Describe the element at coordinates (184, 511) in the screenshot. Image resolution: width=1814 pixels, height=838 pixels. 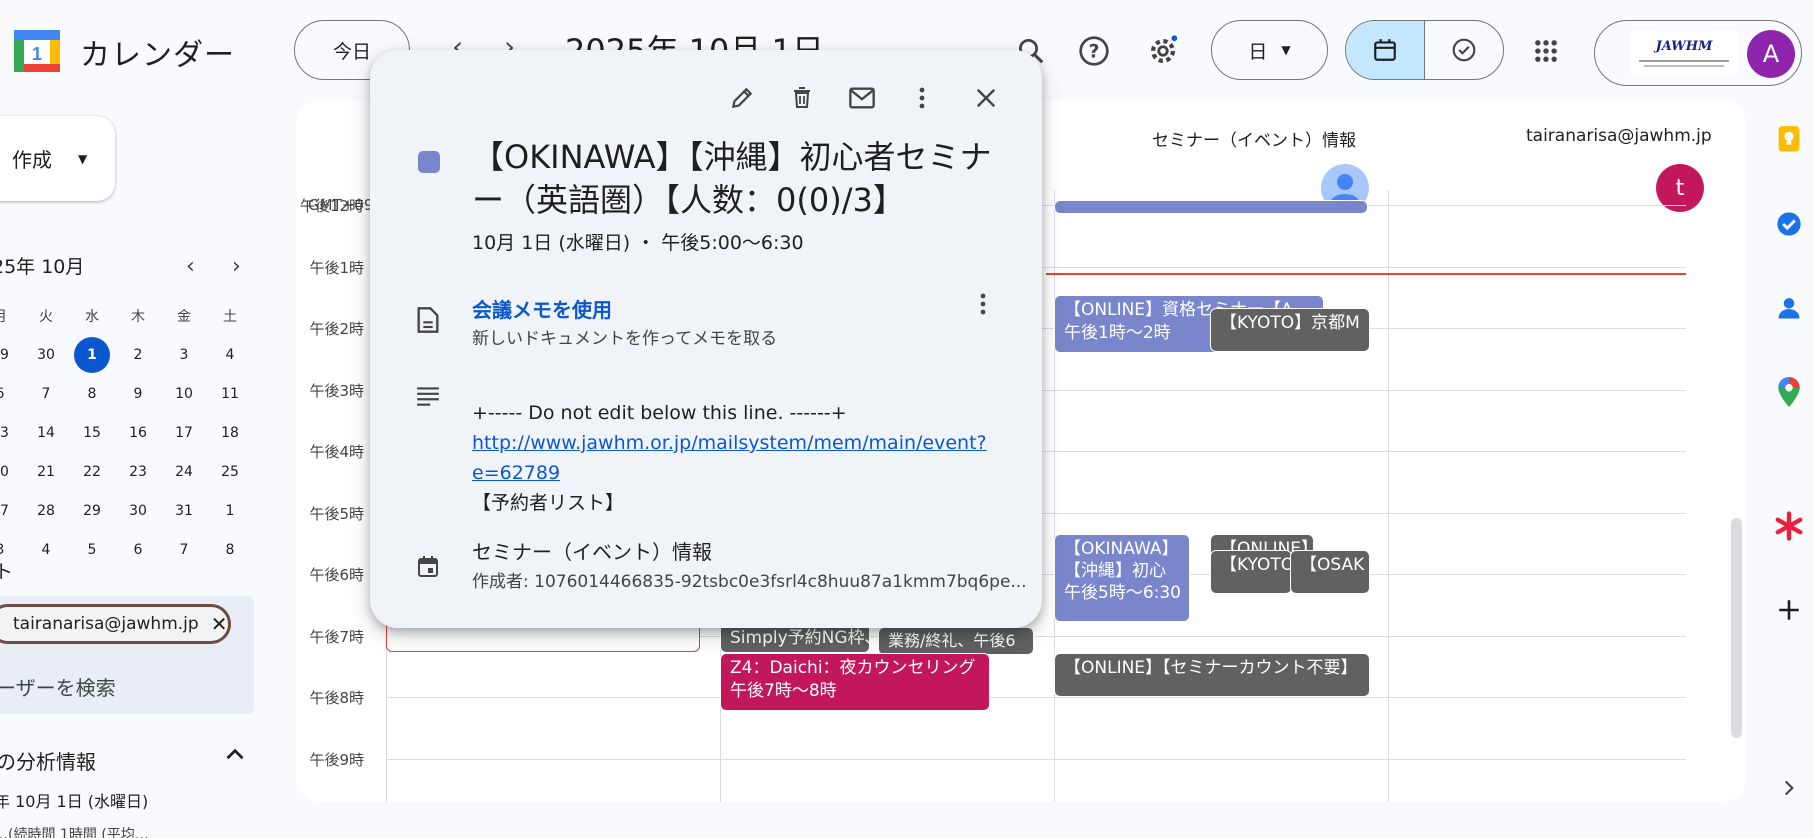
I see `mini-calendar-day: 31` at that location.